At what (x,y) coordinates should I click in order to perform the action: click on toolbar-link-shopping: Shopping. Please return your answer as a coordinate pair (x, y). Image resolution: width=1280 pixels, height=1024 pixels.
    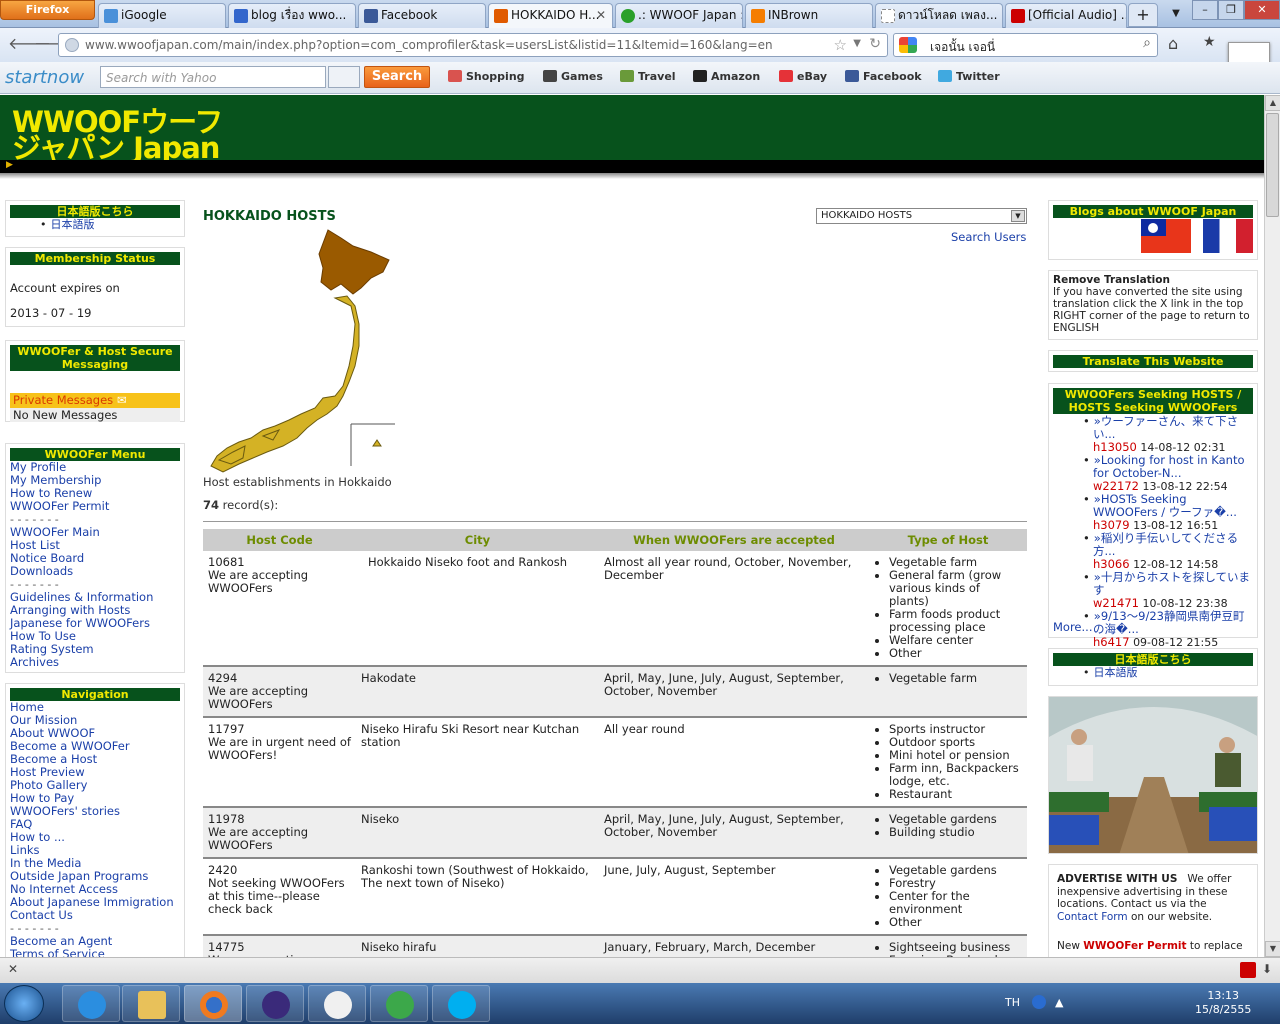
    Looking at the image, I should click on (486, 76).